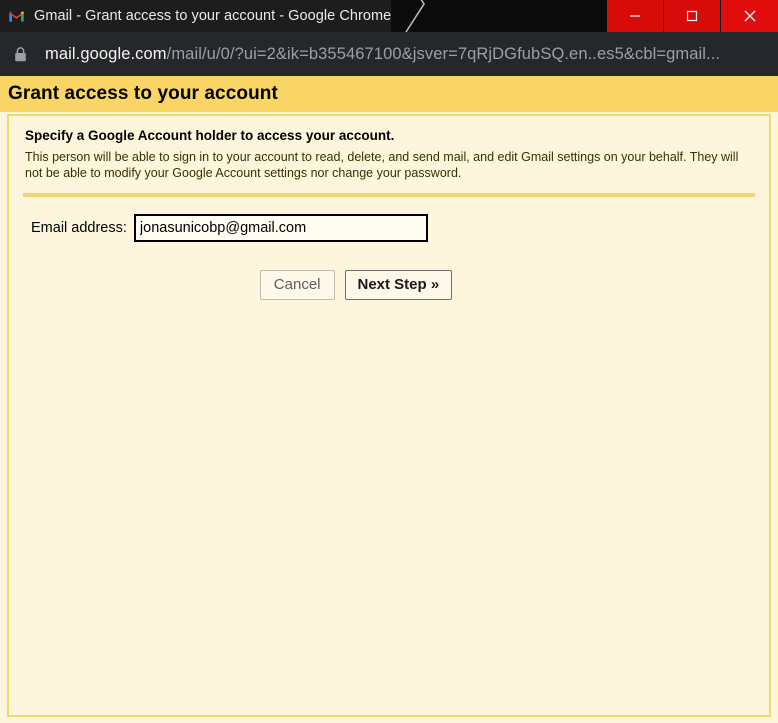 The image size is (778, 723). What do you see at coordinates (280, 228) in the screenshot?
I see `email-address-input` at bounding box center [280, 228].